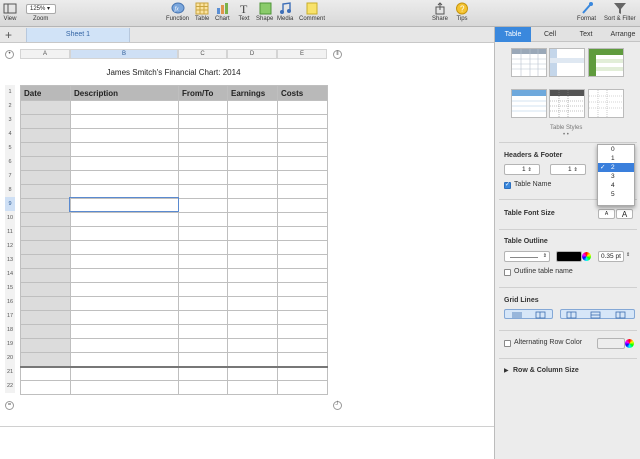 The image size is (640, 459). I want to click on row-column-size-label: Row & Column Size, so click(546, 370).